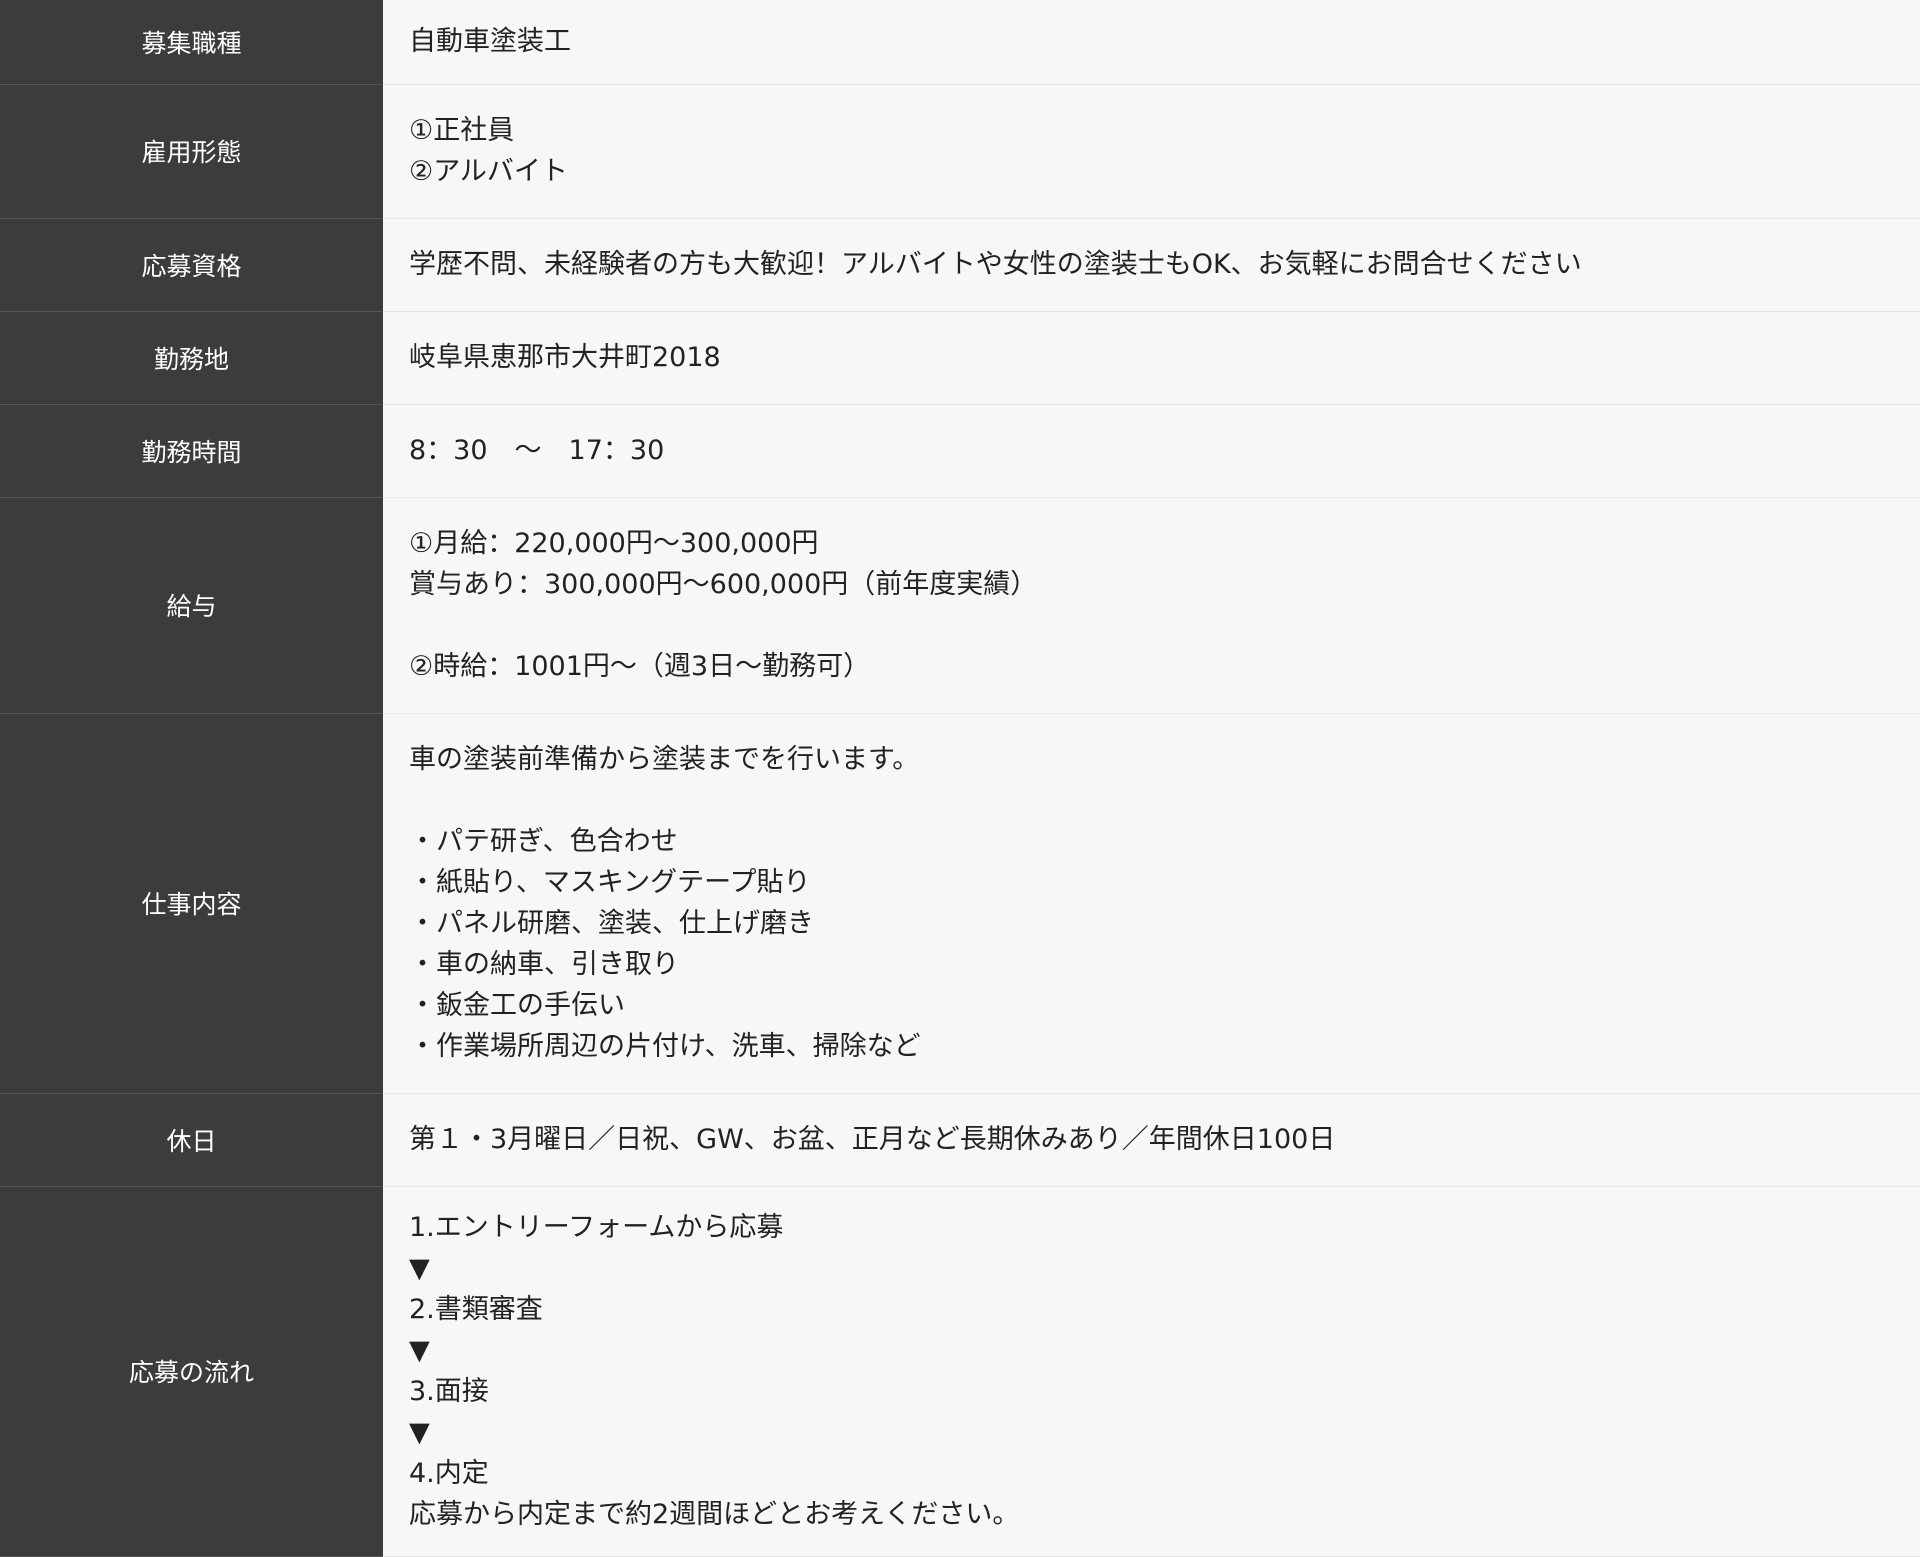  What do you see at coordinates (191, 151) in the screenshot?
I see `label-employment-type: 雇用形態` at bounding box center [191, 151].